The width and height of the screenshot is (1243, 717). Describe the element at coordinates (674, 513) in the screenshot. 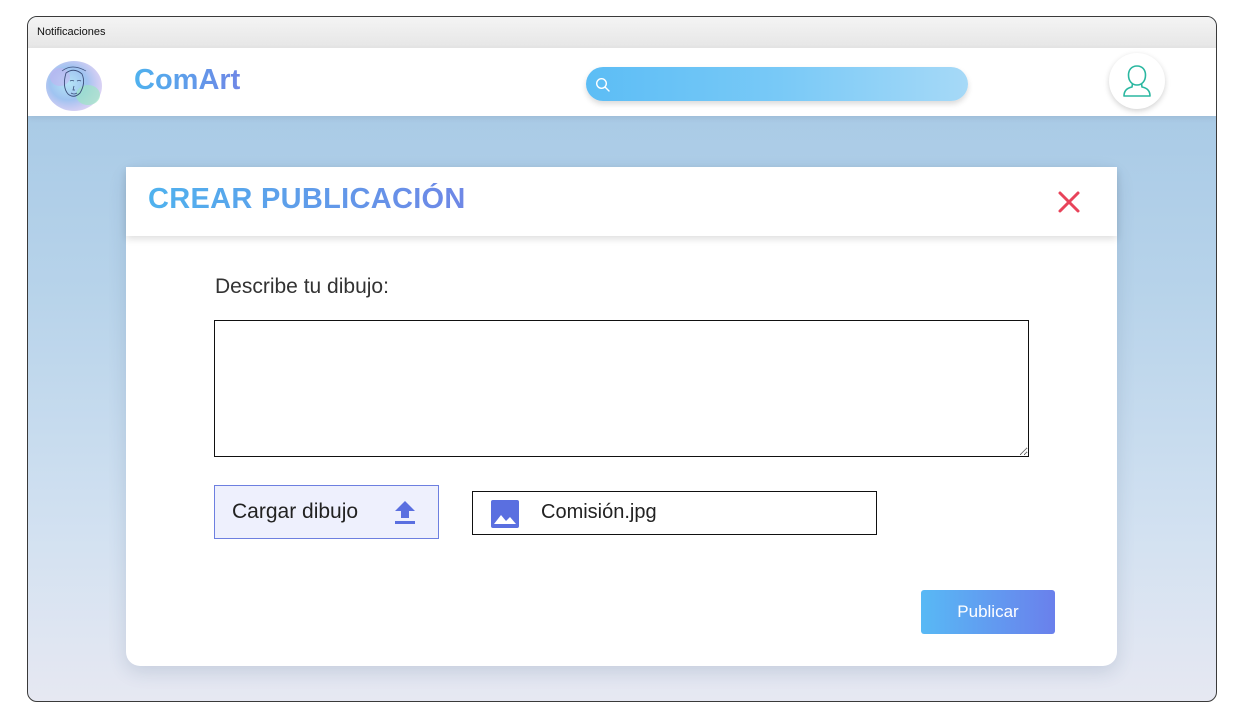

I see `selected-file: Comisión.jpg` at that location.